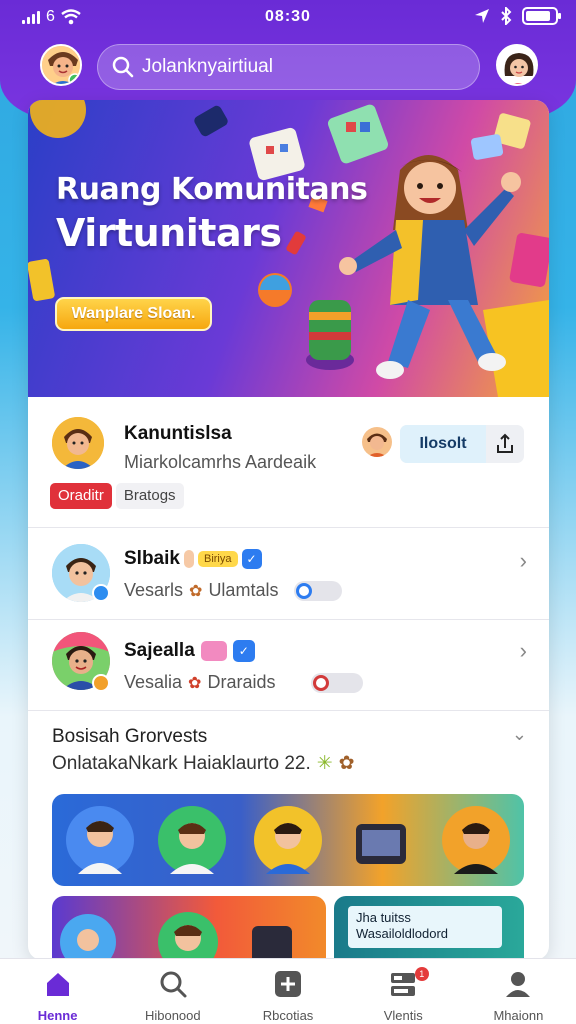 Image resolution: width=576 pixels, height=1024 pixels. I want to click on tag-secondary: Bratogs, so click(149, 496).